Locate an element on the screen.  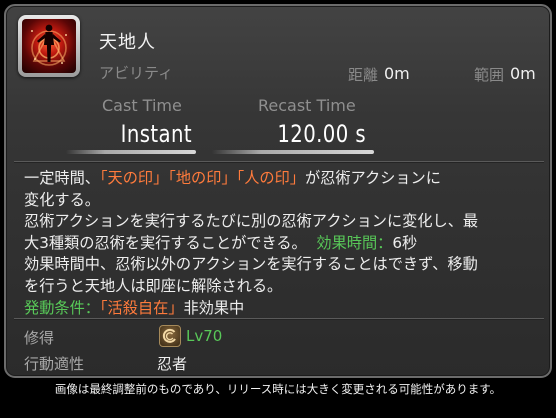
seal-actions-highlight: 「天の印」「地の印」「人の印」 is located at coordinates (202, 178).